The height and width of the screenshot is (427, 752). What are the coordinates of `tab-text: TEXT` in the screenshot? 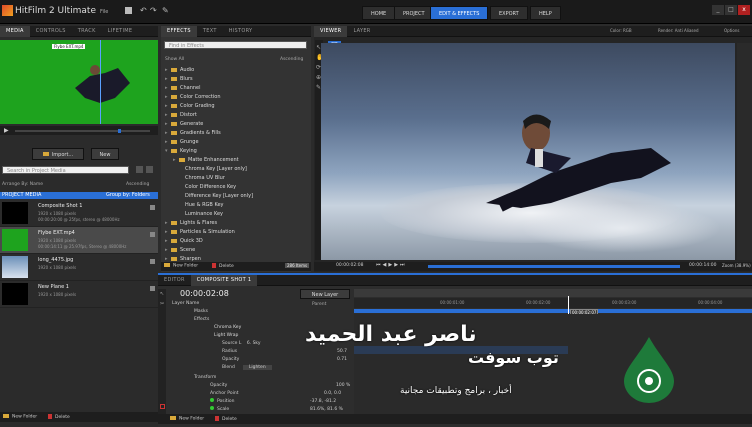 It's located at (210, 31).